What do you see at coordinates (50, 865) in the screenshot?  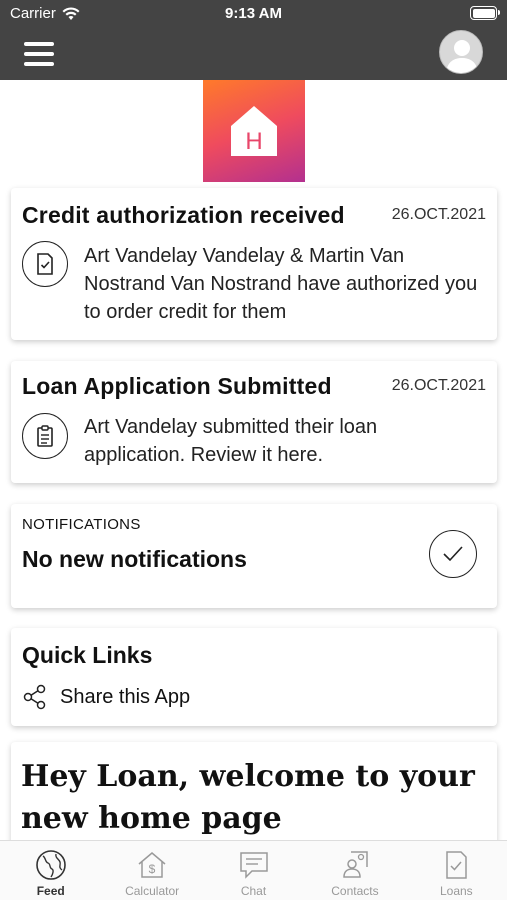 I see `globe-icon` at bounding box center [50, 865].